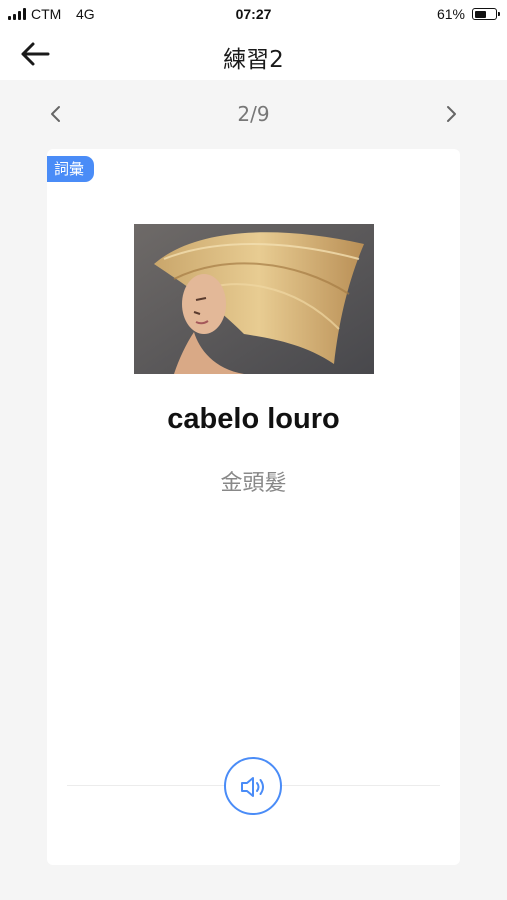 This screenshot has width=507, height=900. What do you see at coordinates (253, 419) in the screenshot?
I see `vocabulary-word: cabelo louro` at bounding box center [253, 419].